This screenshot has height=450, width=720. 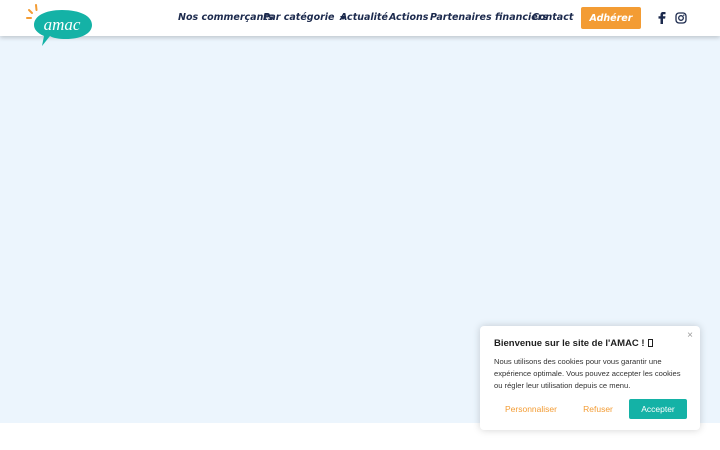 I want to click on facebook-icon, so click(x=661, y=18).